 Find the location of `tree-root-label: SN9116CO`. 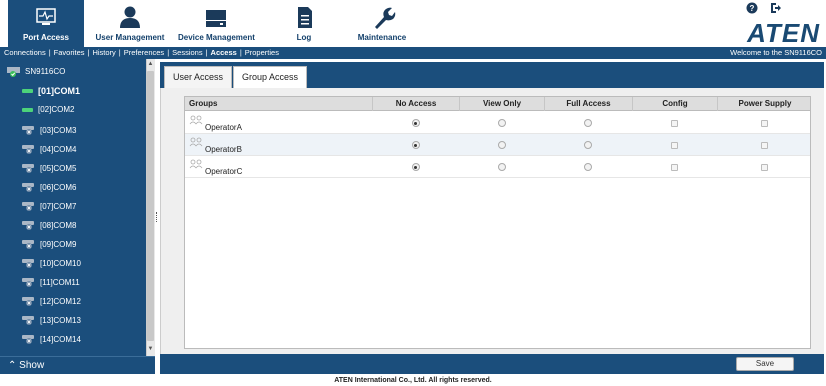

tree-root-label: SN9116CO is located at coordinates (45, 71).